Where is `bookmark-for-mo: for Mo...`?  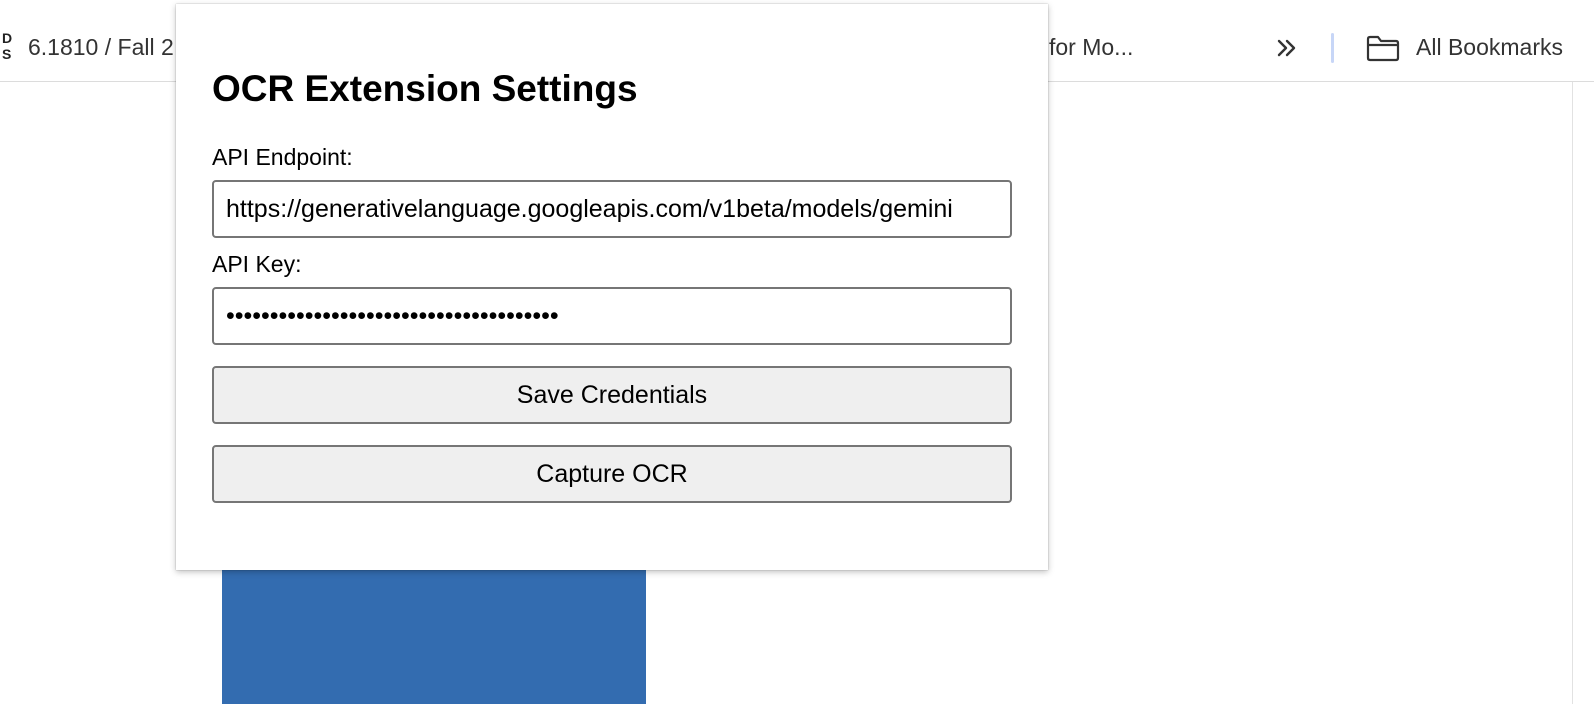 bookmark-for-mo: for Mo... is located at coordinates (1091, 47).